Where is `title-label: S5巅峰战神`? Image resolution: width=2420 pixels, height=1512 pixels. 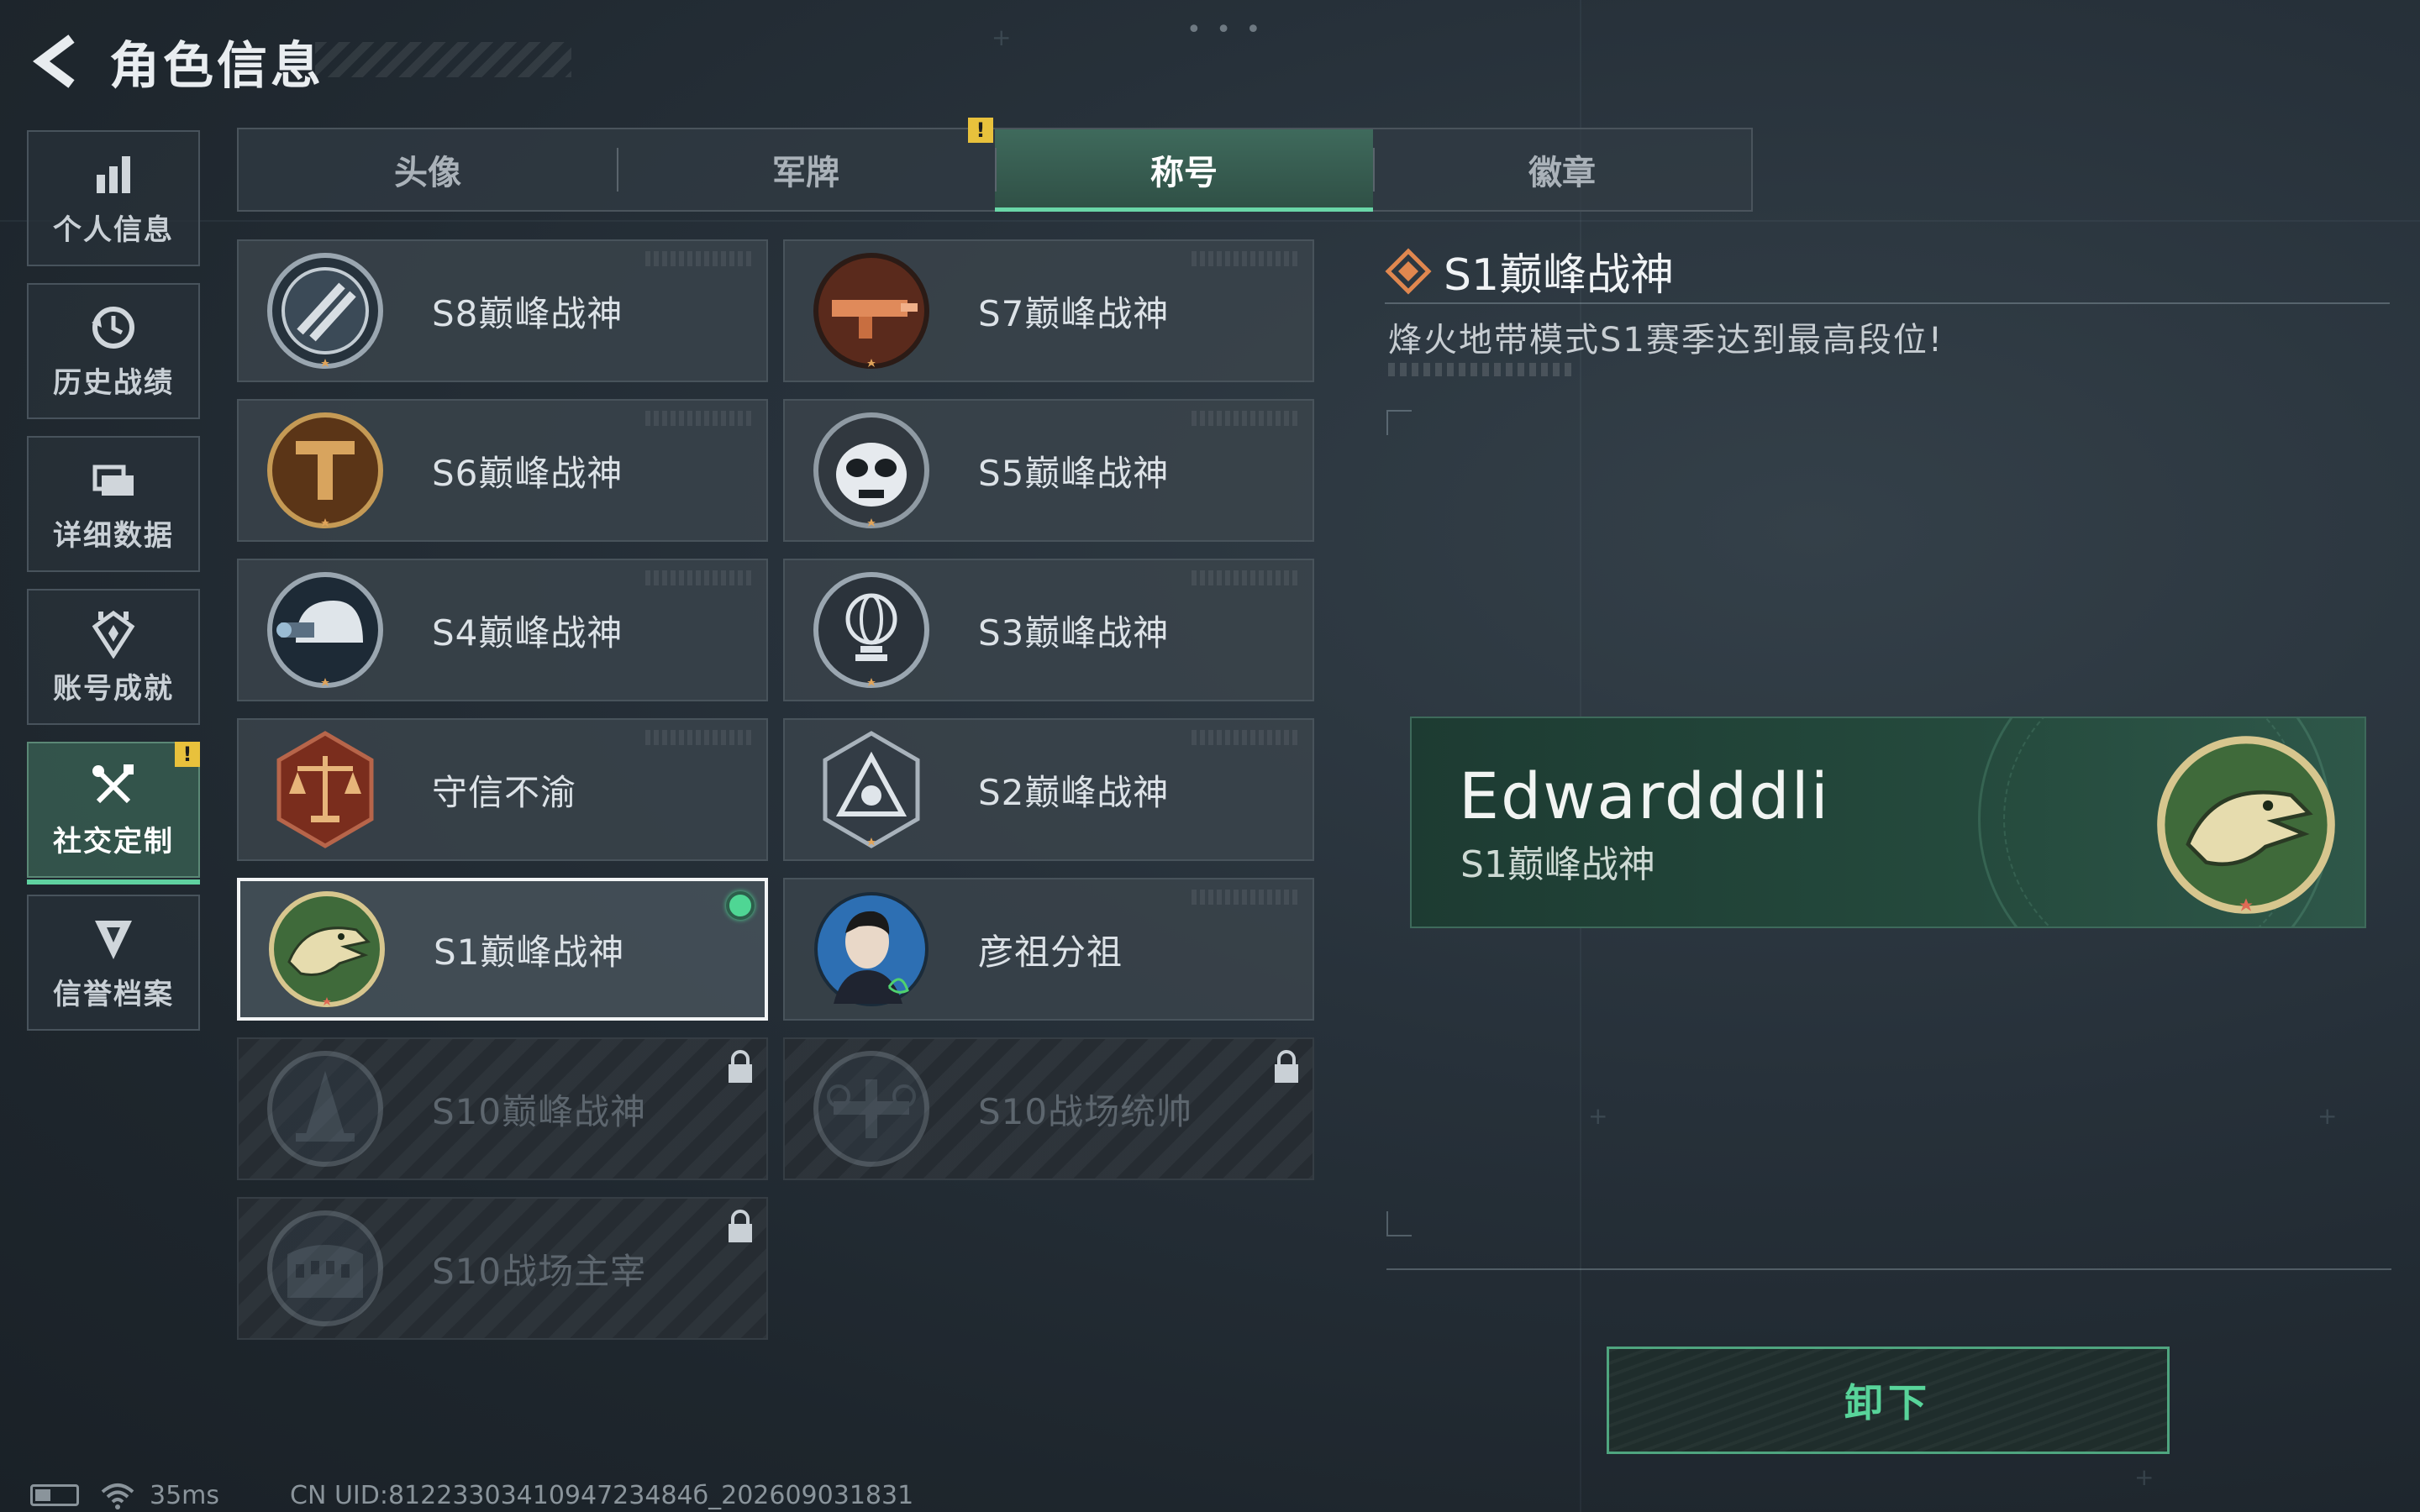
title-label: S5巅峰战神 is located at coordinates (1074, 473).